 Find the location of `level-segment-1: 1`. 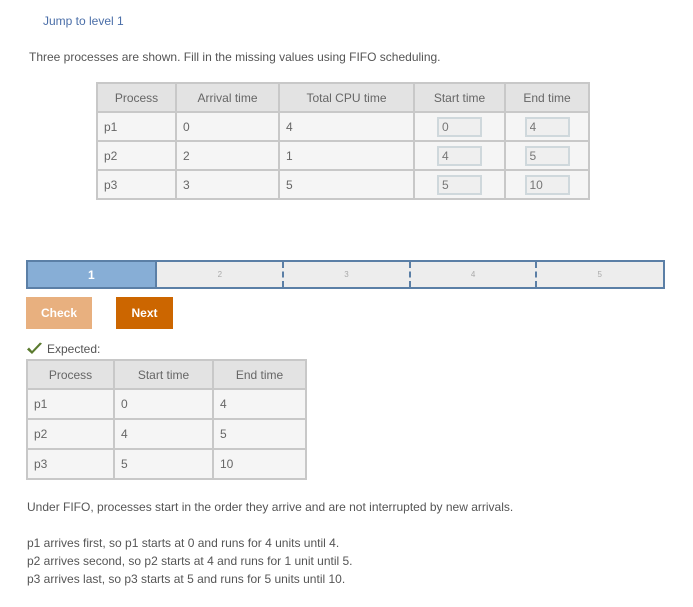

level-segment-1: 1 is located at coordinates (92, 274).